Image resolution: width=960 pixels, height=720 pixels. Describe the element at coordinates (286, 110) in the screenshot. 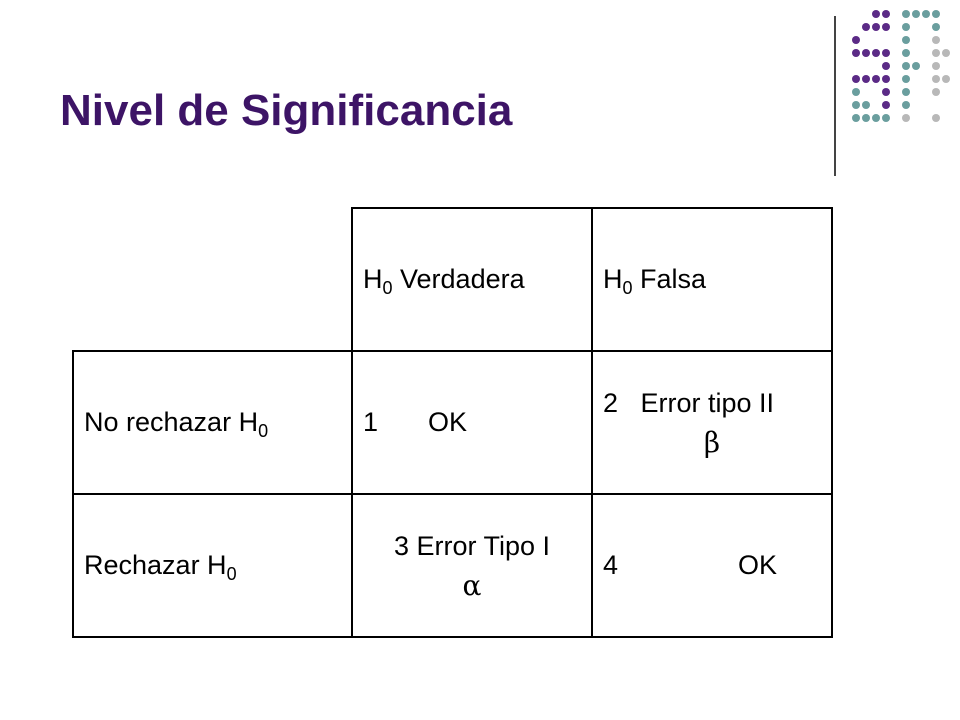

I see `slide-title: Nivel de Significancia` at that location.